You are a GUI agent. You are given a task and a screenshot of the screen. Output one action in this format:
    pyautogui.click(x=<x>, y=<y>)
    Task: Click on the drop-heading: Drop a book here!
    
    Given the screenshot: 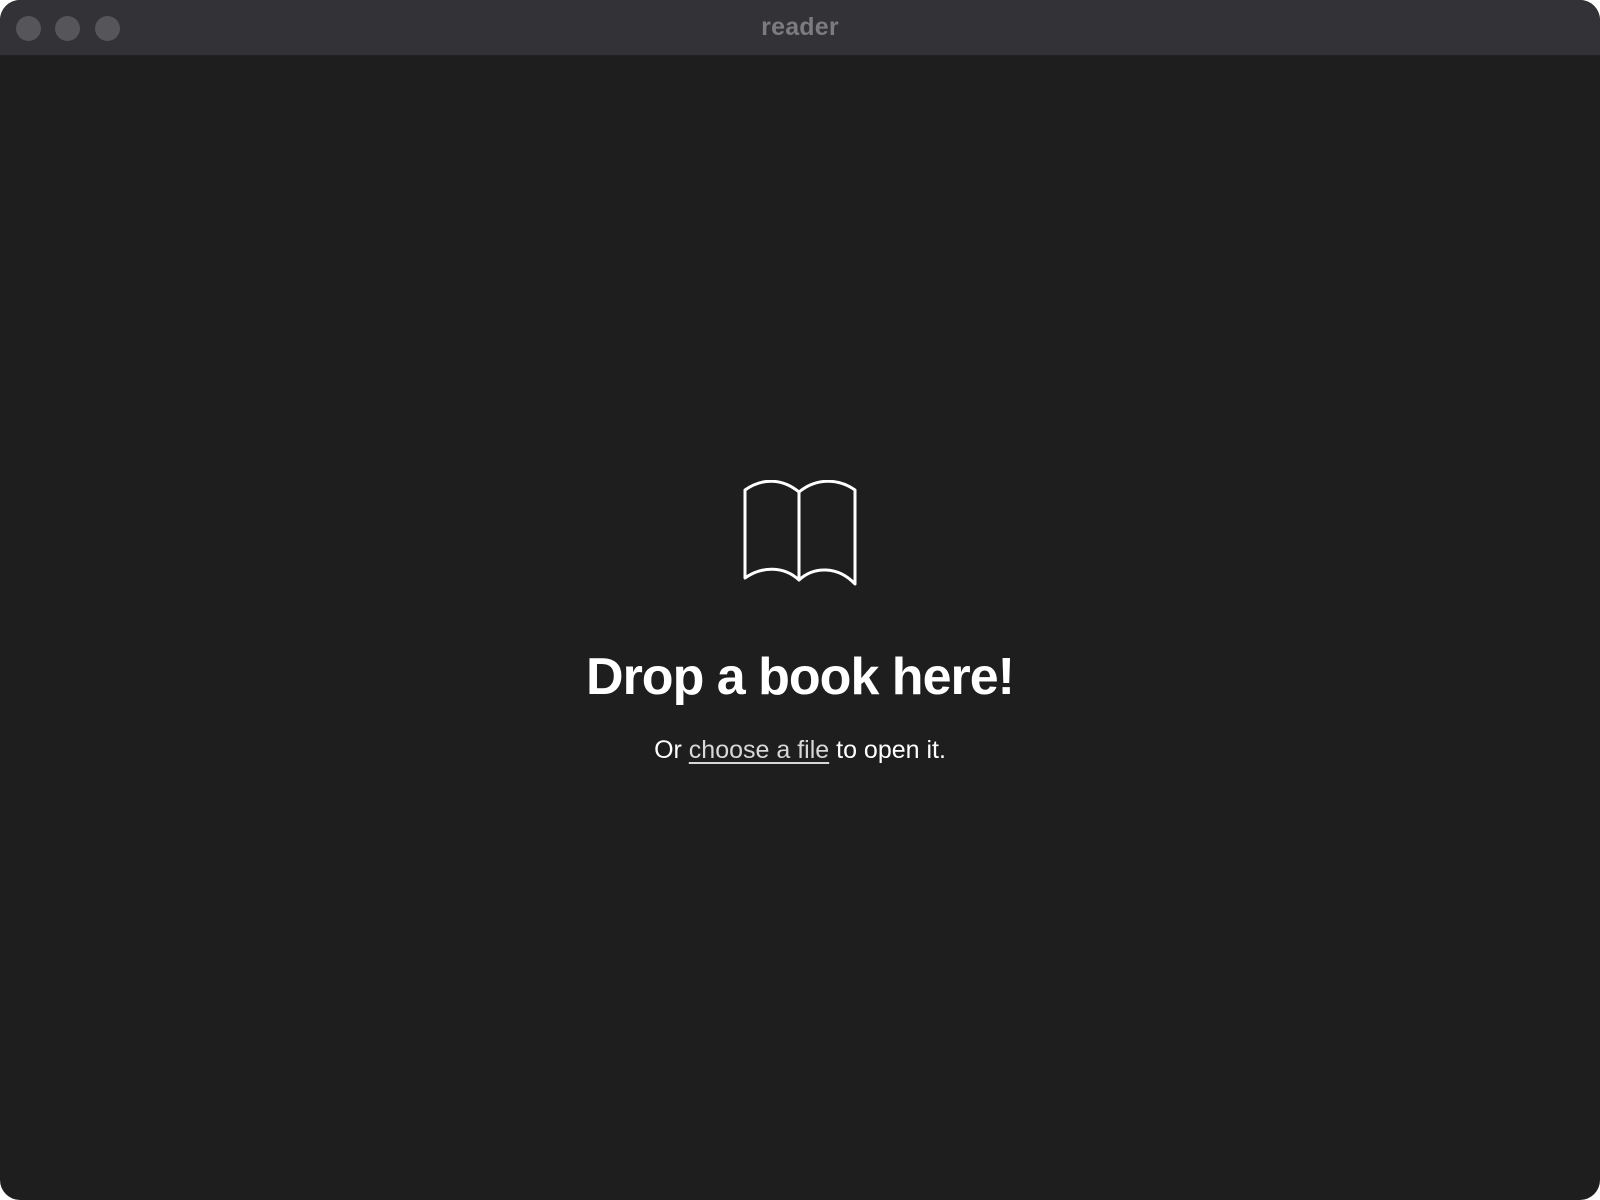 What is the action you would take?
    pyautogui.click(x=800, y=677)
    